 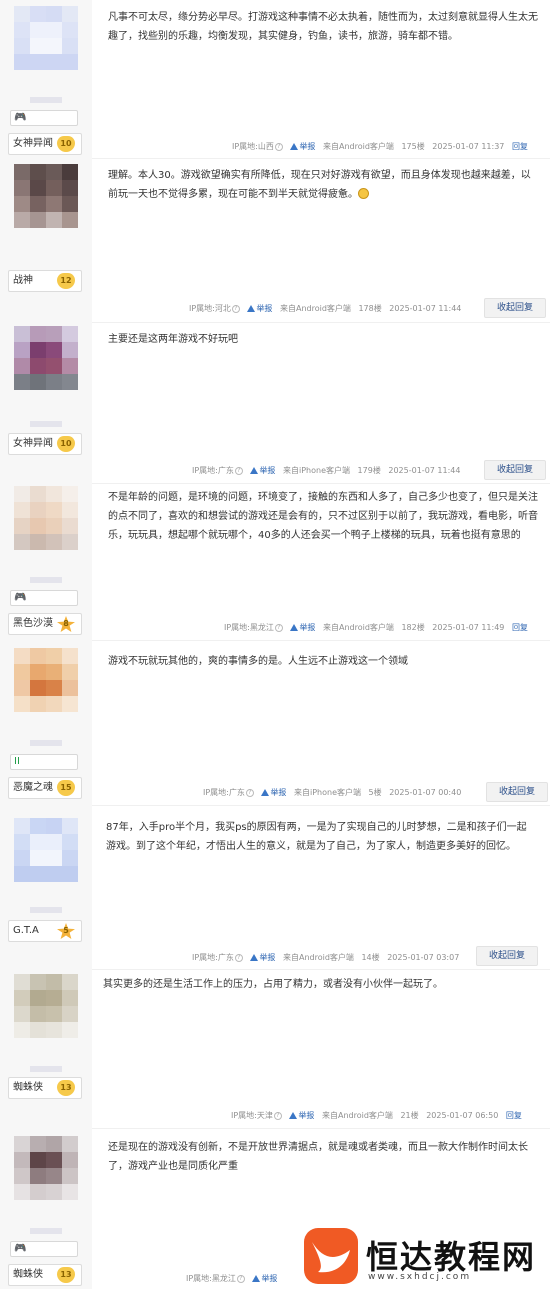 I want to click on username-level: 黑色沙漠 8, so click(x=45, y=624).